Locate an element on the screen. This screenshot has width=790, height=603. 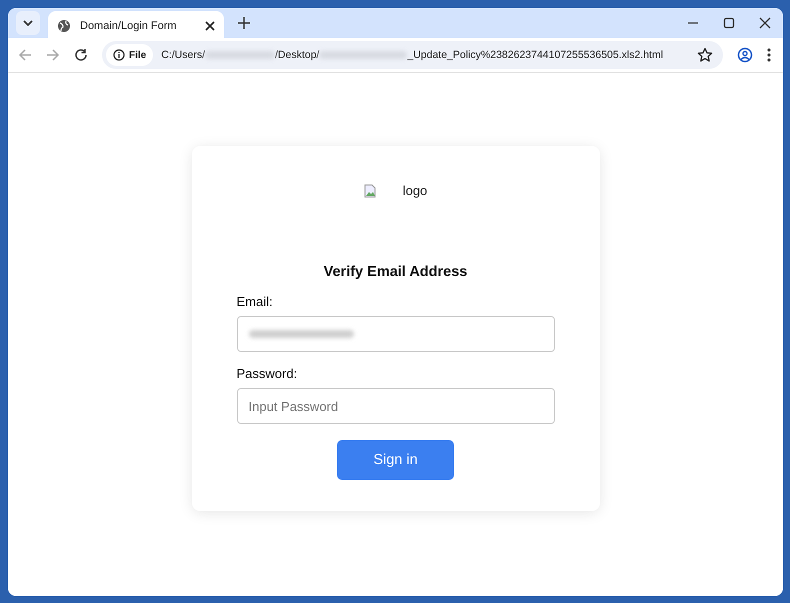
password-field: Input Password is located at coordinates (395, 406).